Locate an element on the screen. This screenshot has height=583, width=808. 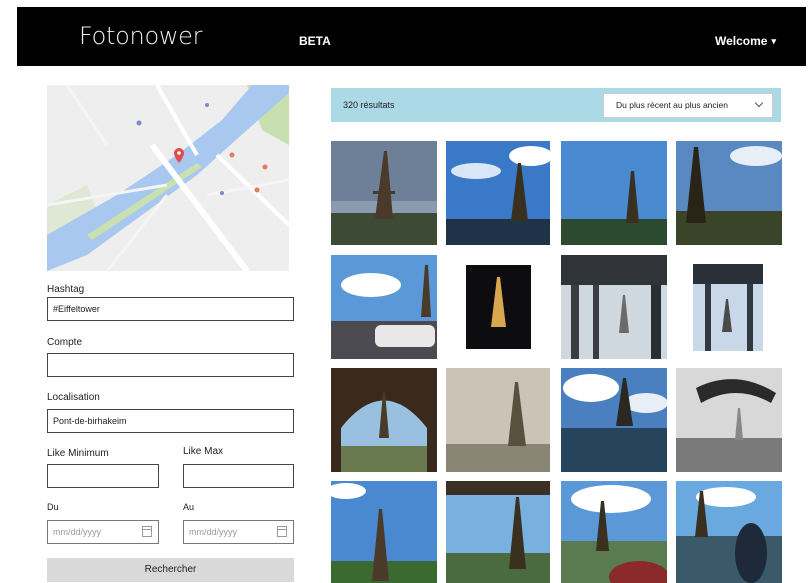
beta-badge: BETA is located at coordinates (315, 41).